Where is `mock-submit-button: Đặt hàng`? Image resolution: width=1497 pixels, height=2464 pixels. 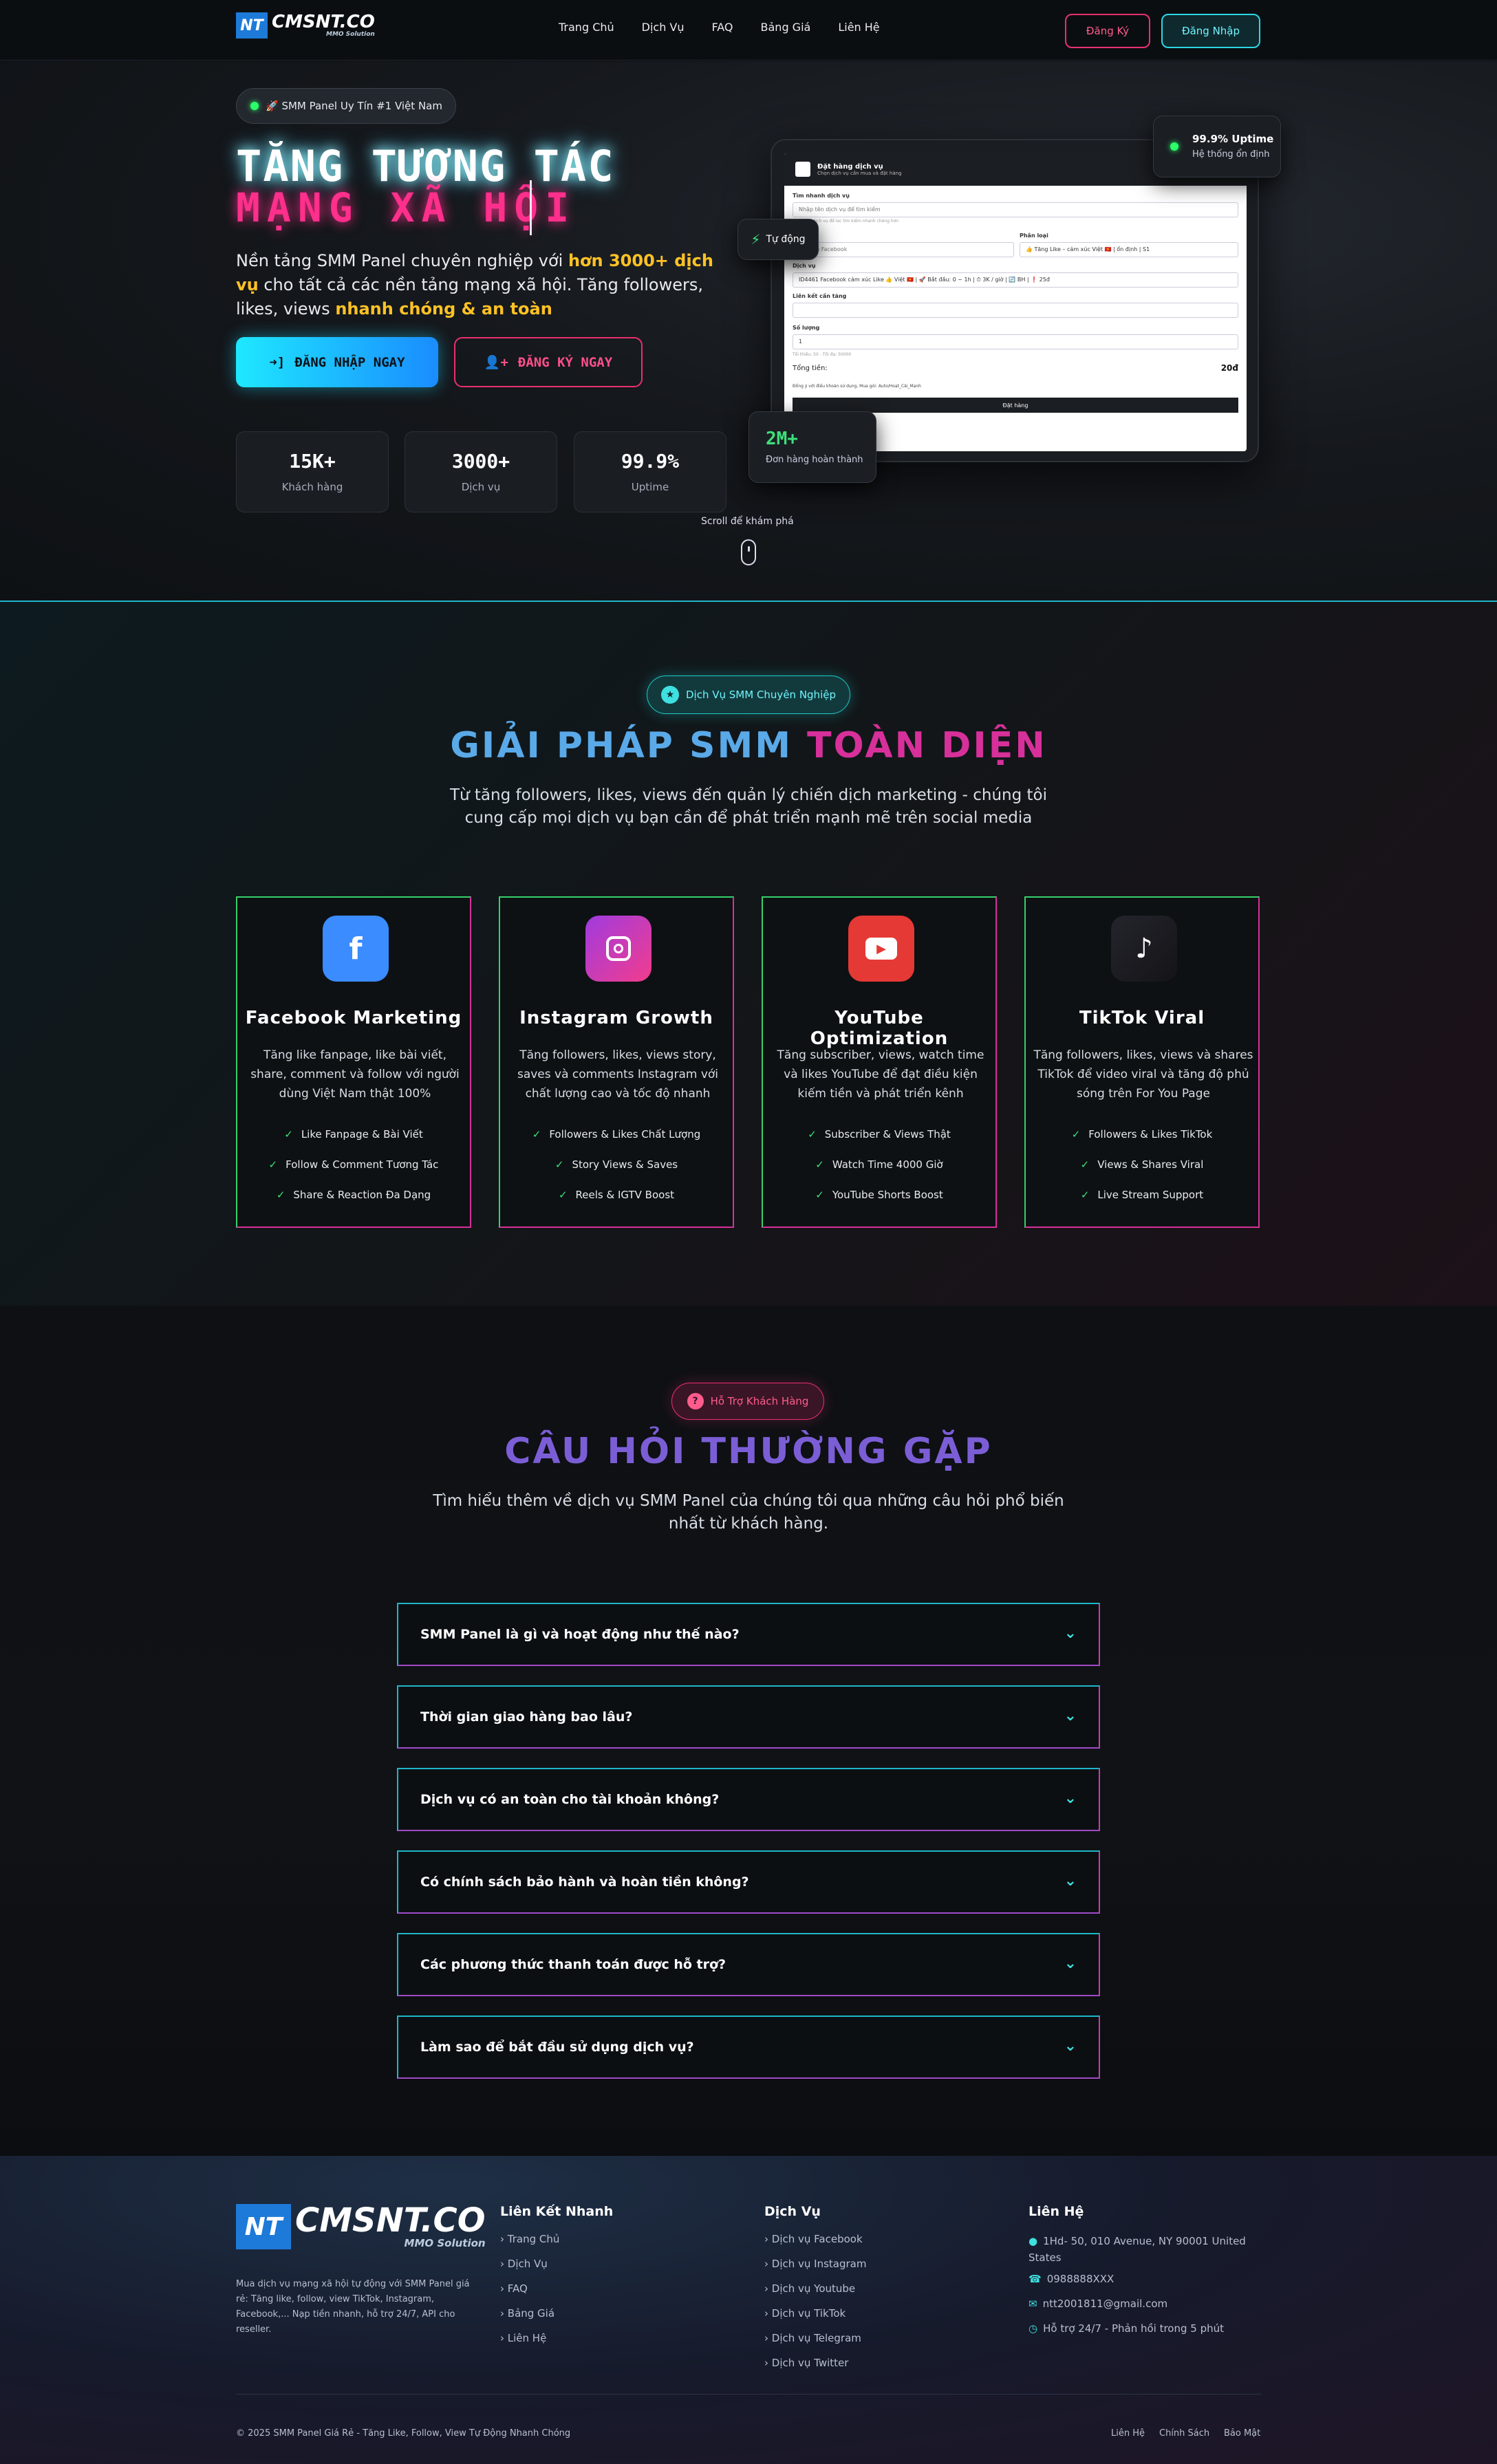
mock-submit-button: Đặt hàng is located at coordinates (1015, 405).